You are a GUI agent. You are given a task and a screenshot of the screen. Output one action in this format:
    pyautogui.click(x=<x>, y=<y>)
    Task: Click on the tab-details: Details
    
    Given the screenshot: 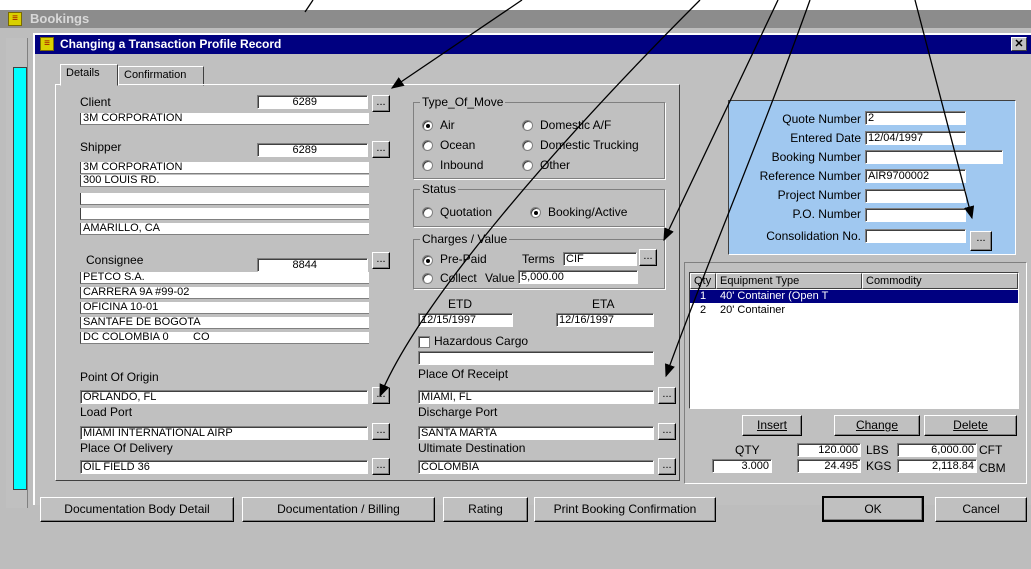 What is the action you would take?
    pyautogui.click(x=89, y=75)
    